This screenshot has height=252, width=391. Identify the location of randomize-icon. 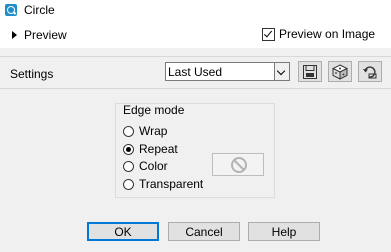
(340, 72).